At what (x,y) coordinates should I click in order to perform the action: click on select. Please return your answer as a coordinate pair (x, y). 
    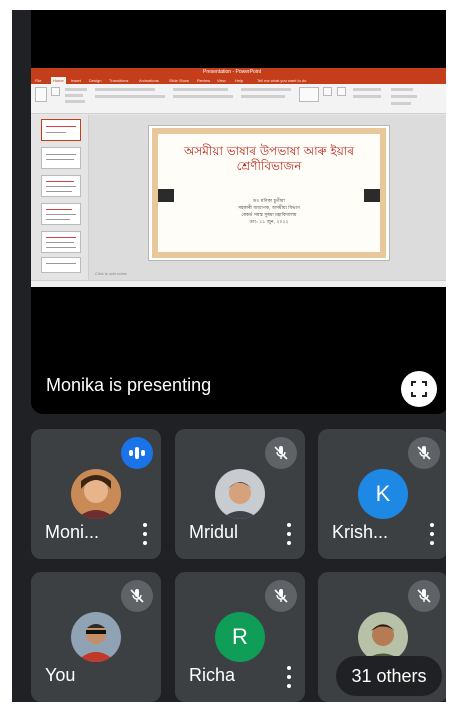
    Looking at the image, I should click on (401, 103).